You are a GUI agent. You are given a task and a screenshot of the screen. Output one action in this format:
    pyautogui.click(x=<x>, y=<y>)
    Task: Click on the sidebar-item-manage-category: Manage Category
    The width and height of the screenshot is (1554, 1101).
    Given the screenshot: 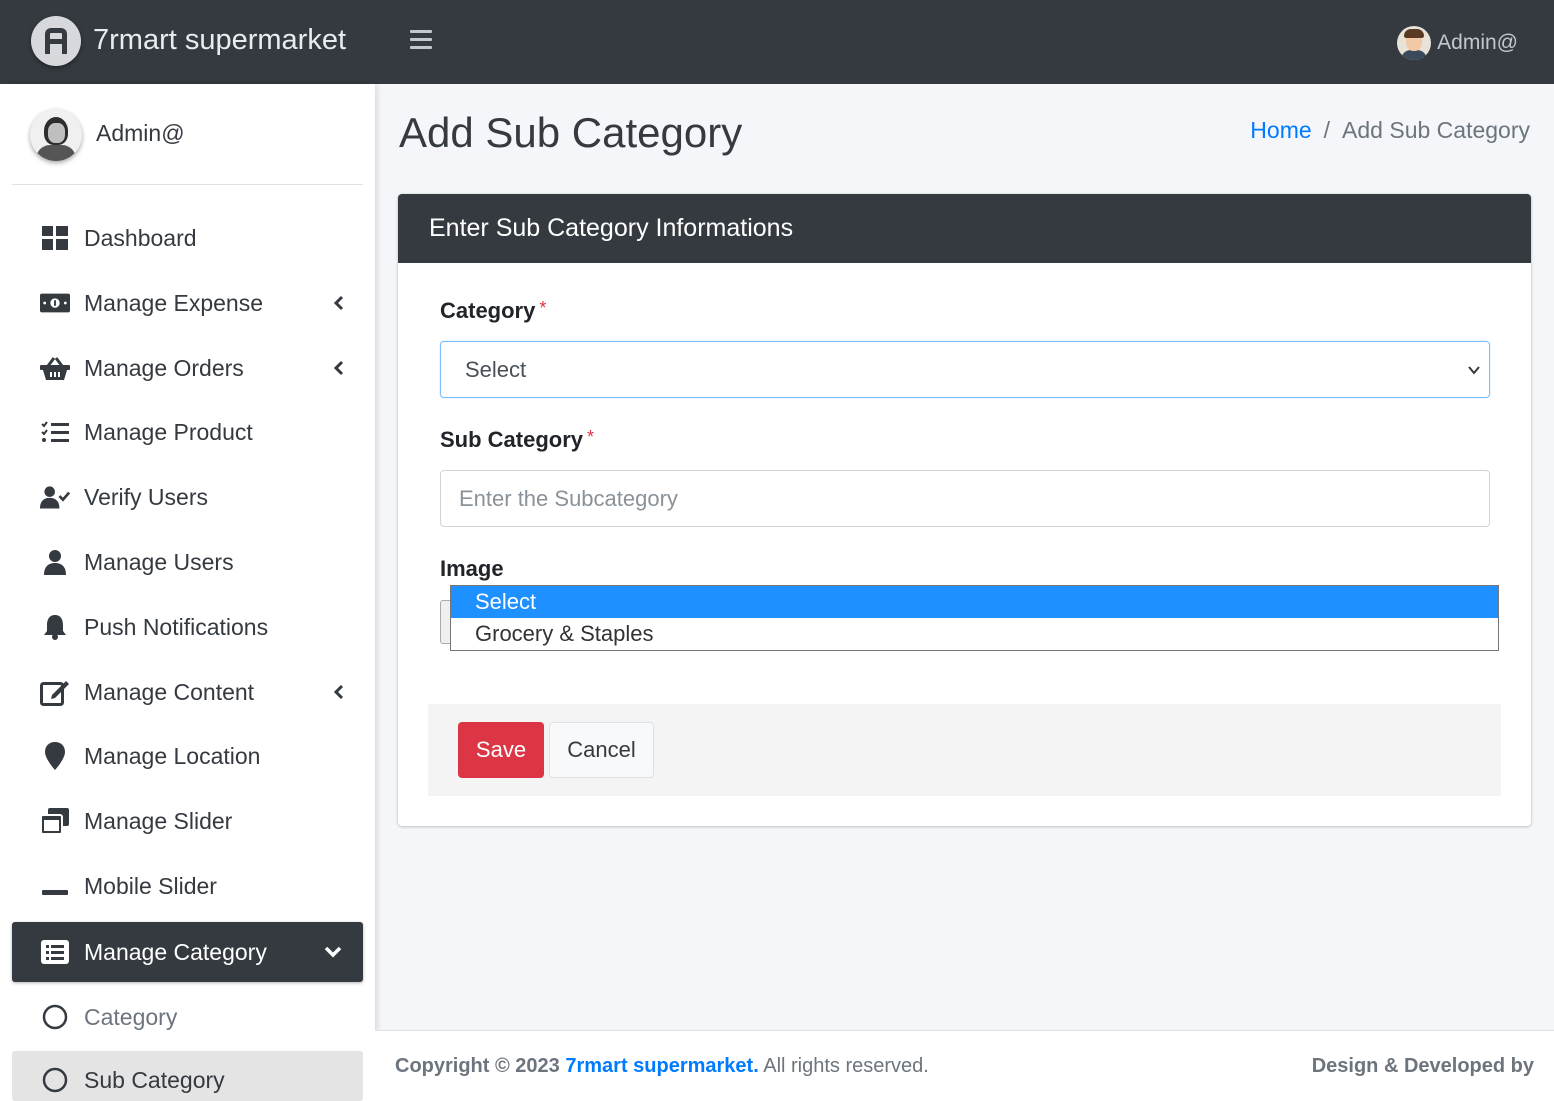 What is the action you would take?
    pyautogui.click(x=187, y=952)
    